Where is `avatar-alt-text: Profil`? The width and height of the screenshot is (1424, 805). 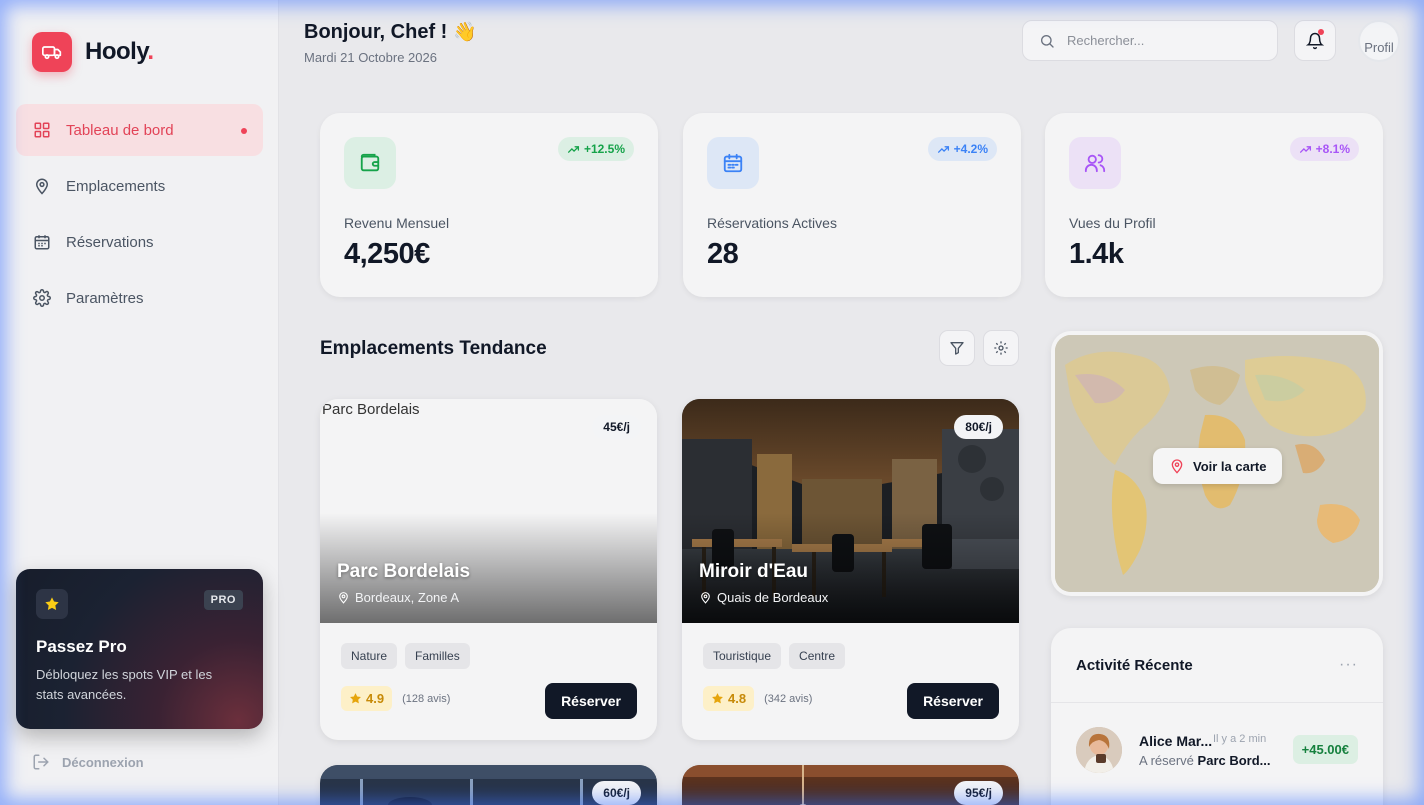 avatar-alt-text: Profil is located at coordinates (1379, 47).